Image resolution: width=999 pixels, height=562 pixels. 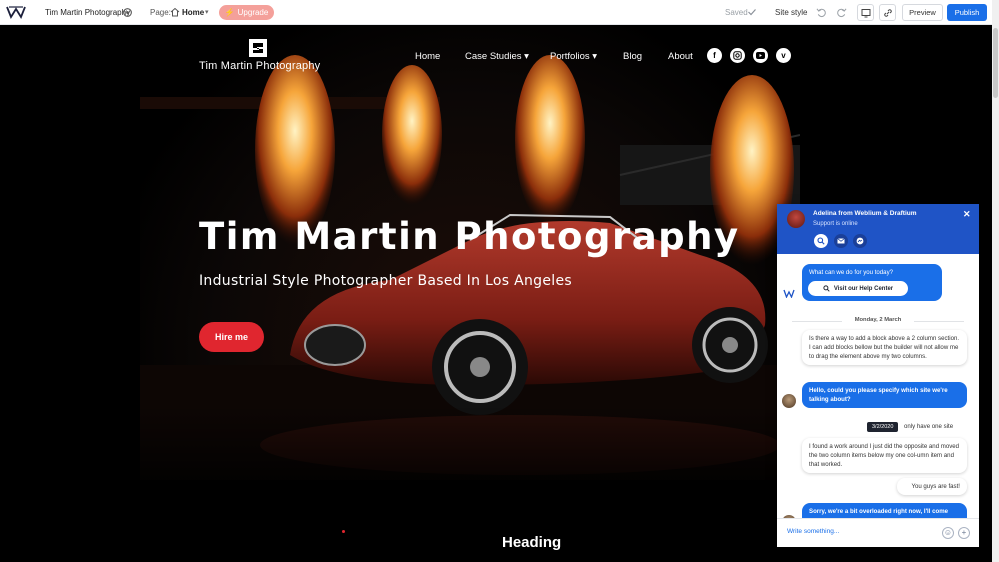 I want to click on device-preview-button, so click(x=865, y=12).